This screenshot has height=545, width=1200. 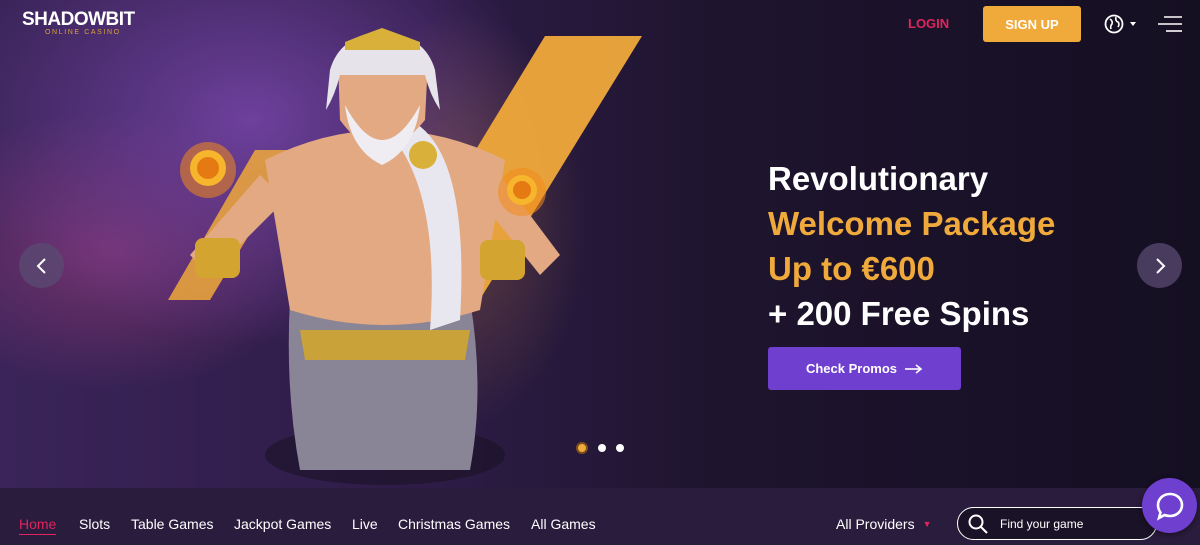 I want to click on carousel-dots, so click(x=600, y=448).